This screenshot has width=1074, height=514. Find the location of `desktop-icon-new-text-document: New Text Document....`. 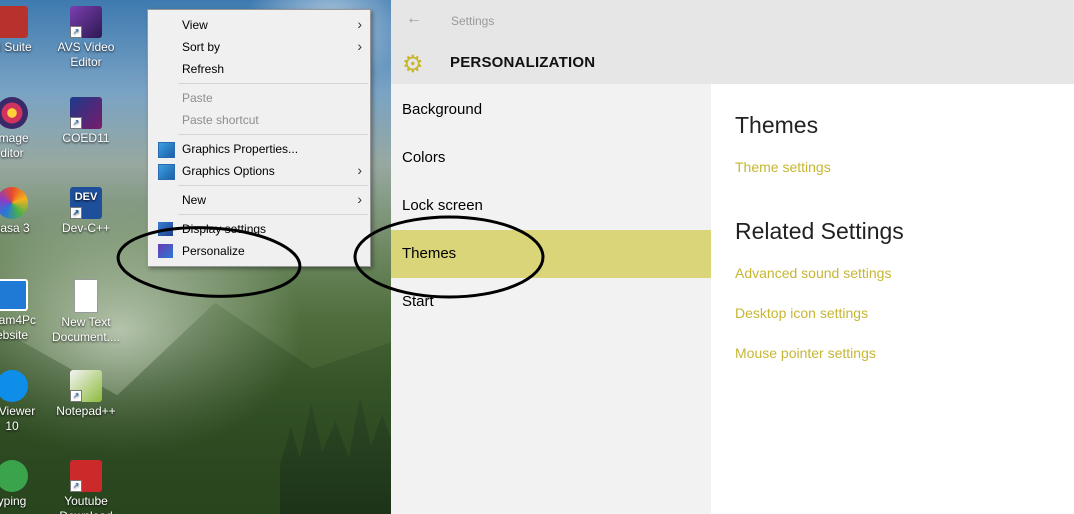

desktop-icon-new-text-document: New Text Document.... is located at coordinates (86, 312).